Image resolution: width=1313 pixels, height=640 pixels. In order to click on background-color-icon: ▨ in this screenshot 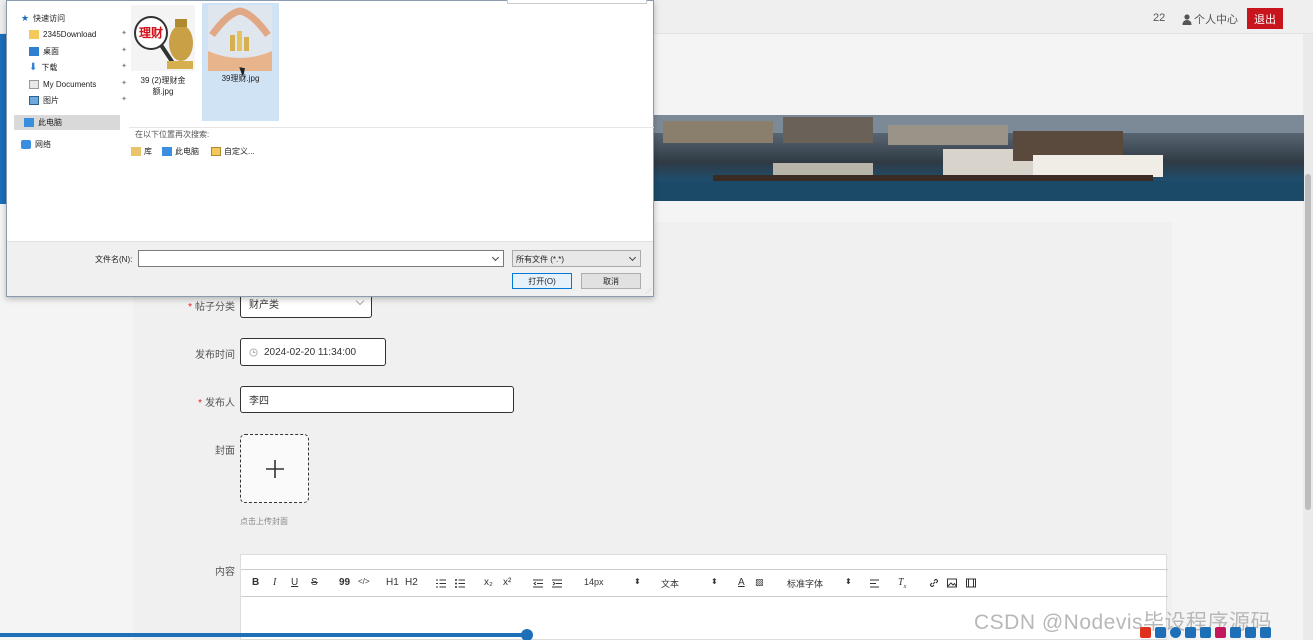, I will do `click(759, 582)`.